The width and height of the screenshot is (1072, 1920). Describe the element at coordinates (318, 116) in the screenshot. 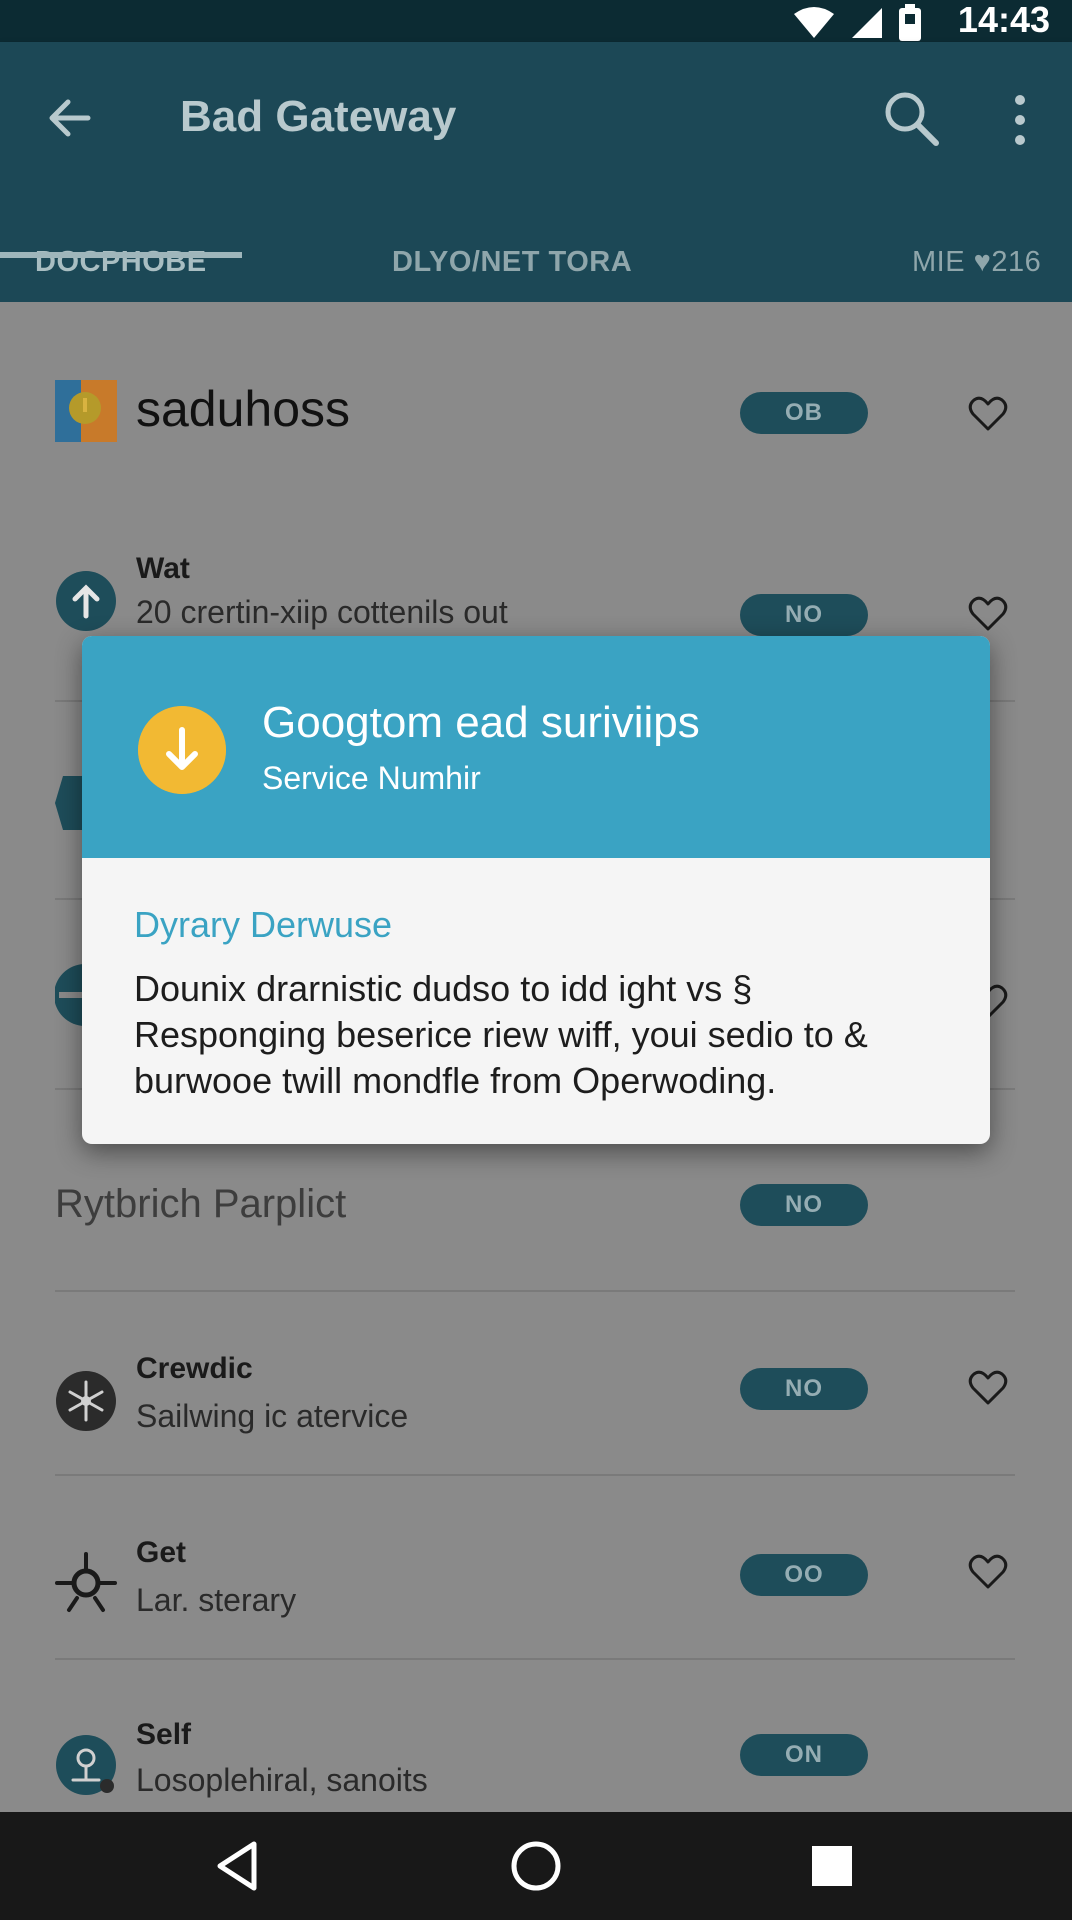

I see `page-title: Bad Gateway` at that location.